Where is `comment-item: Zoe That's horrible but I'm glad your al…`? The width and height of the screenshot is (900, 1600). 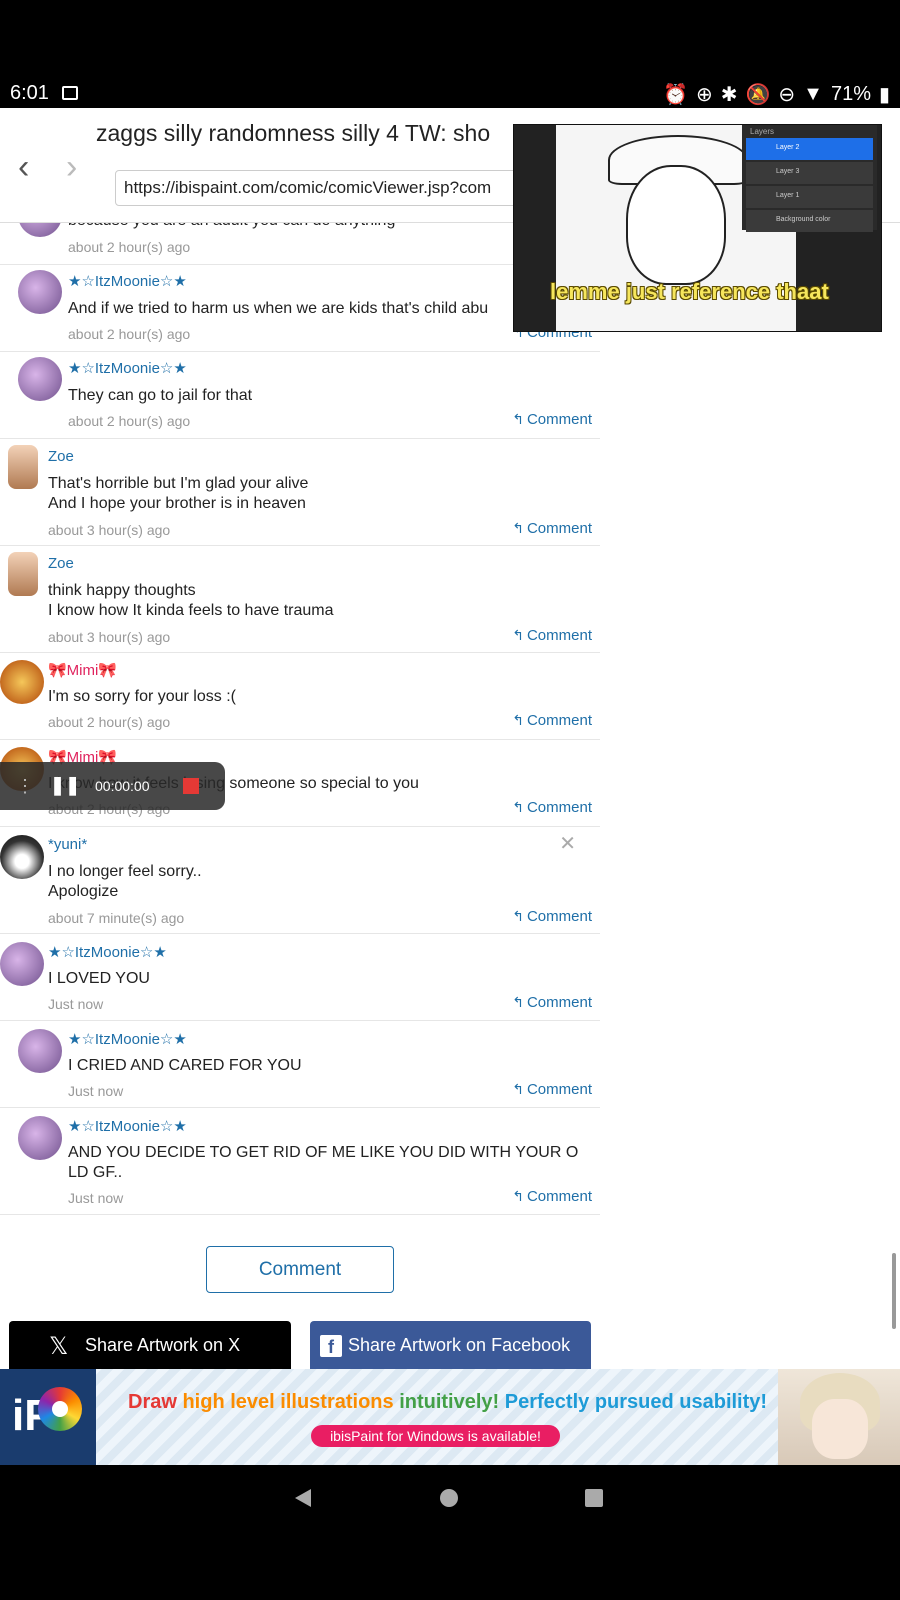 comment-item: Zoe That's horrible but I'm glad your al… is located at coordinates (300, 492).